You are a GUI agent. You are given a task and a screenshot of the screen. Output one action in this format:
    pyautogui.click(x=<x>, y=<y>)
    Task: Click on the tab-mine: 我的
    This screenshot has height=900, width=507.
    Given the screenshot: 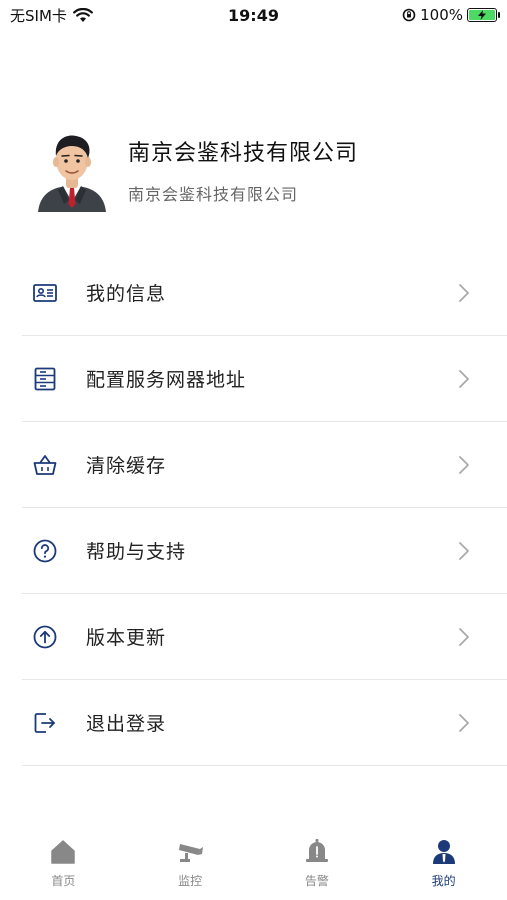 What is the action you would take?
    pyautogui.click(x=444, y=863)
    